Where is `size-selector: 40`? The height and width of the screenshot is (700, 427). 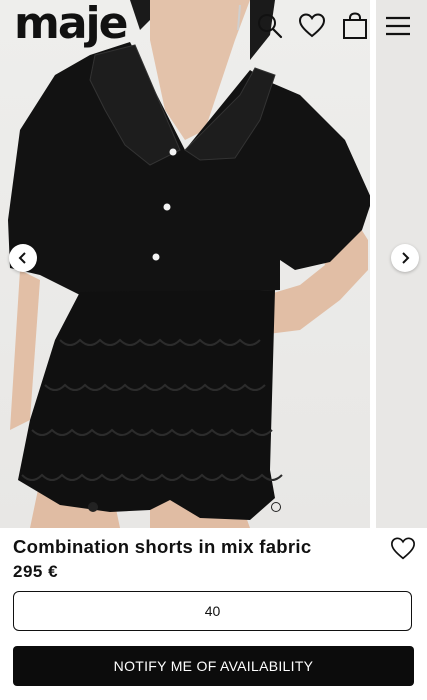 size-selector: 40 is located at coordinates (212, 611).